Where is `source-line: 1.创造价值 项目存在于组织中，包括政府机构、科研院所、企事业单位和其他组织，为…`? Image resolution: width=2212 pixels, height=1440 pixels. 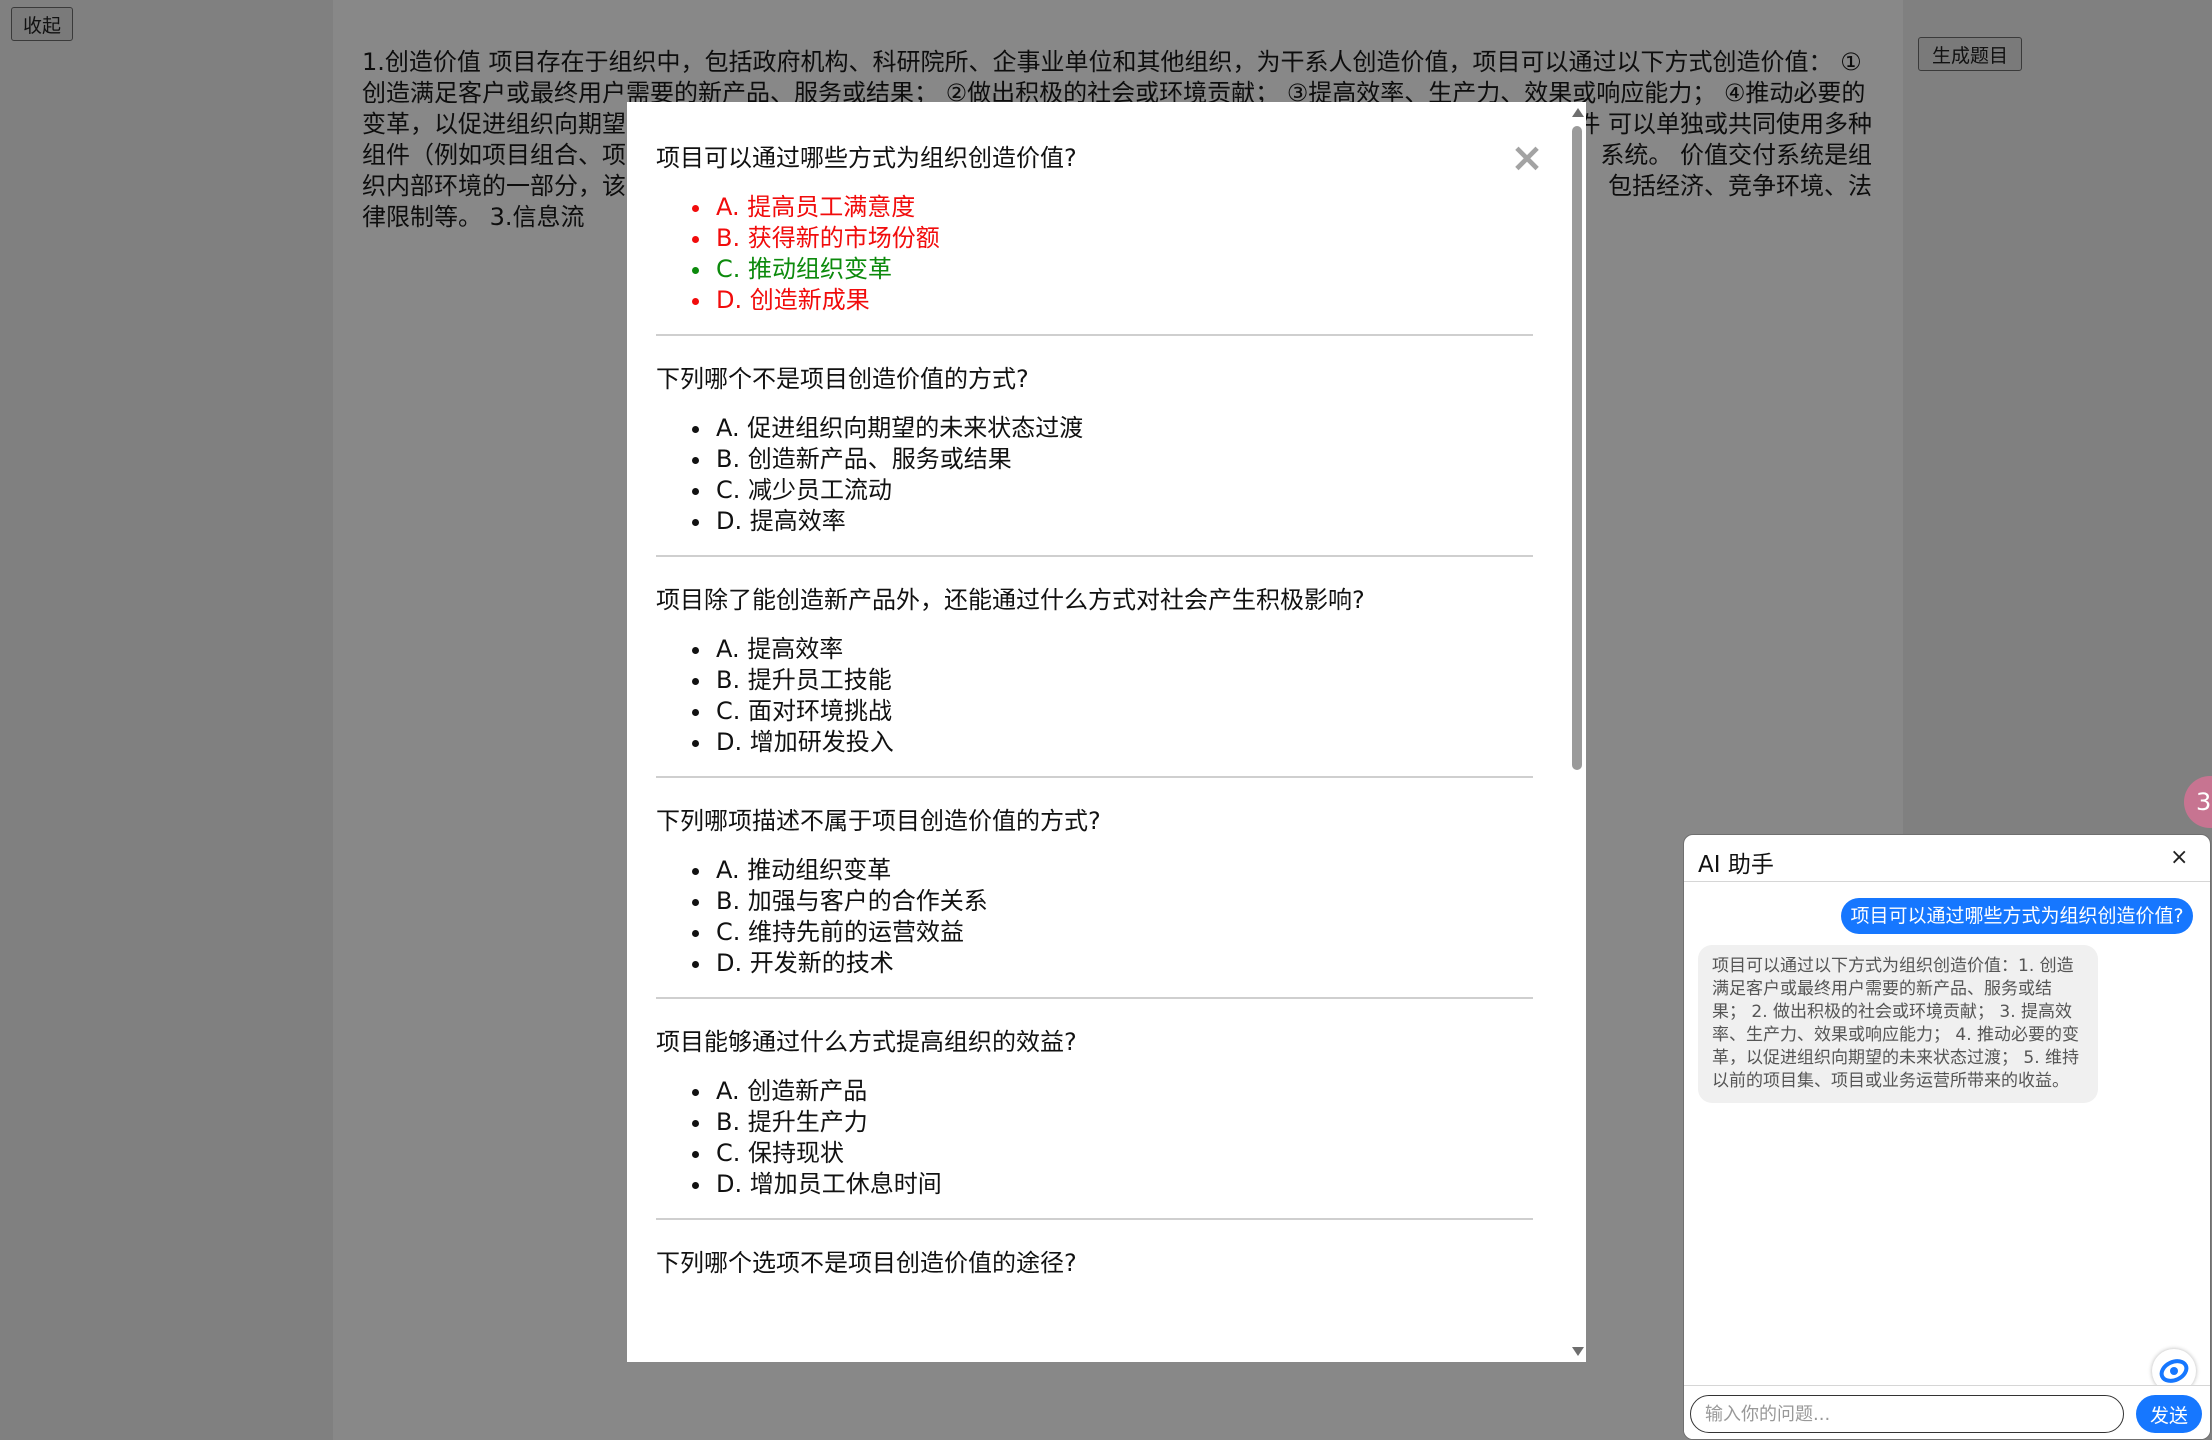 source-line: 1.创造价值 项目存在于组织中，包括政府机构、科研院所、企事业单位和其他组织，为… is located at coordinates (1112, 62).